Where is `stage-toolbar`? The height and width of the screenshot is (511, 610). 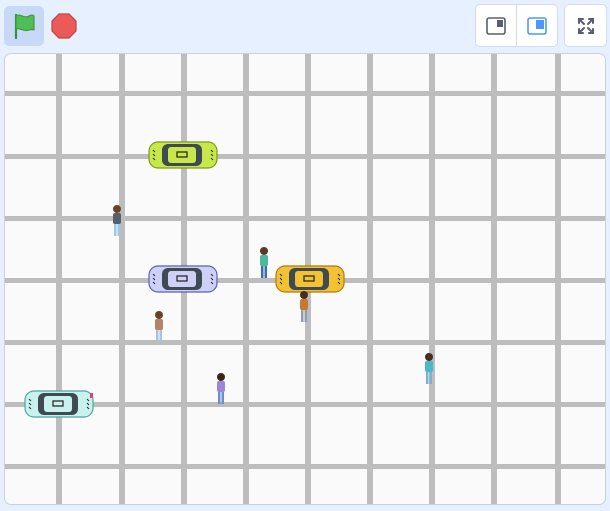
stage-toolbar is located at coordinates (305, 26).